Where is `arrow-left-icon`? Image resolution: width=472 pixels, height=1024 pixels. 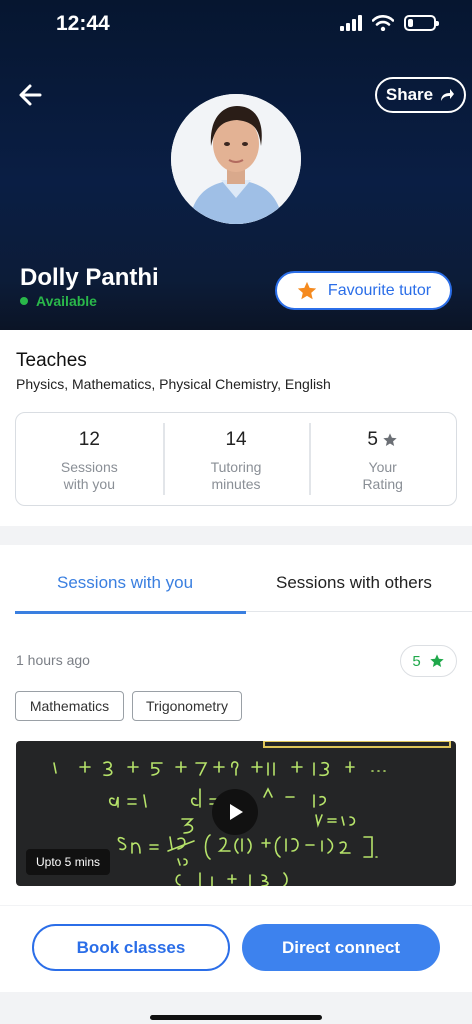
arrow-left-icon is located at coordinates (30, 95).